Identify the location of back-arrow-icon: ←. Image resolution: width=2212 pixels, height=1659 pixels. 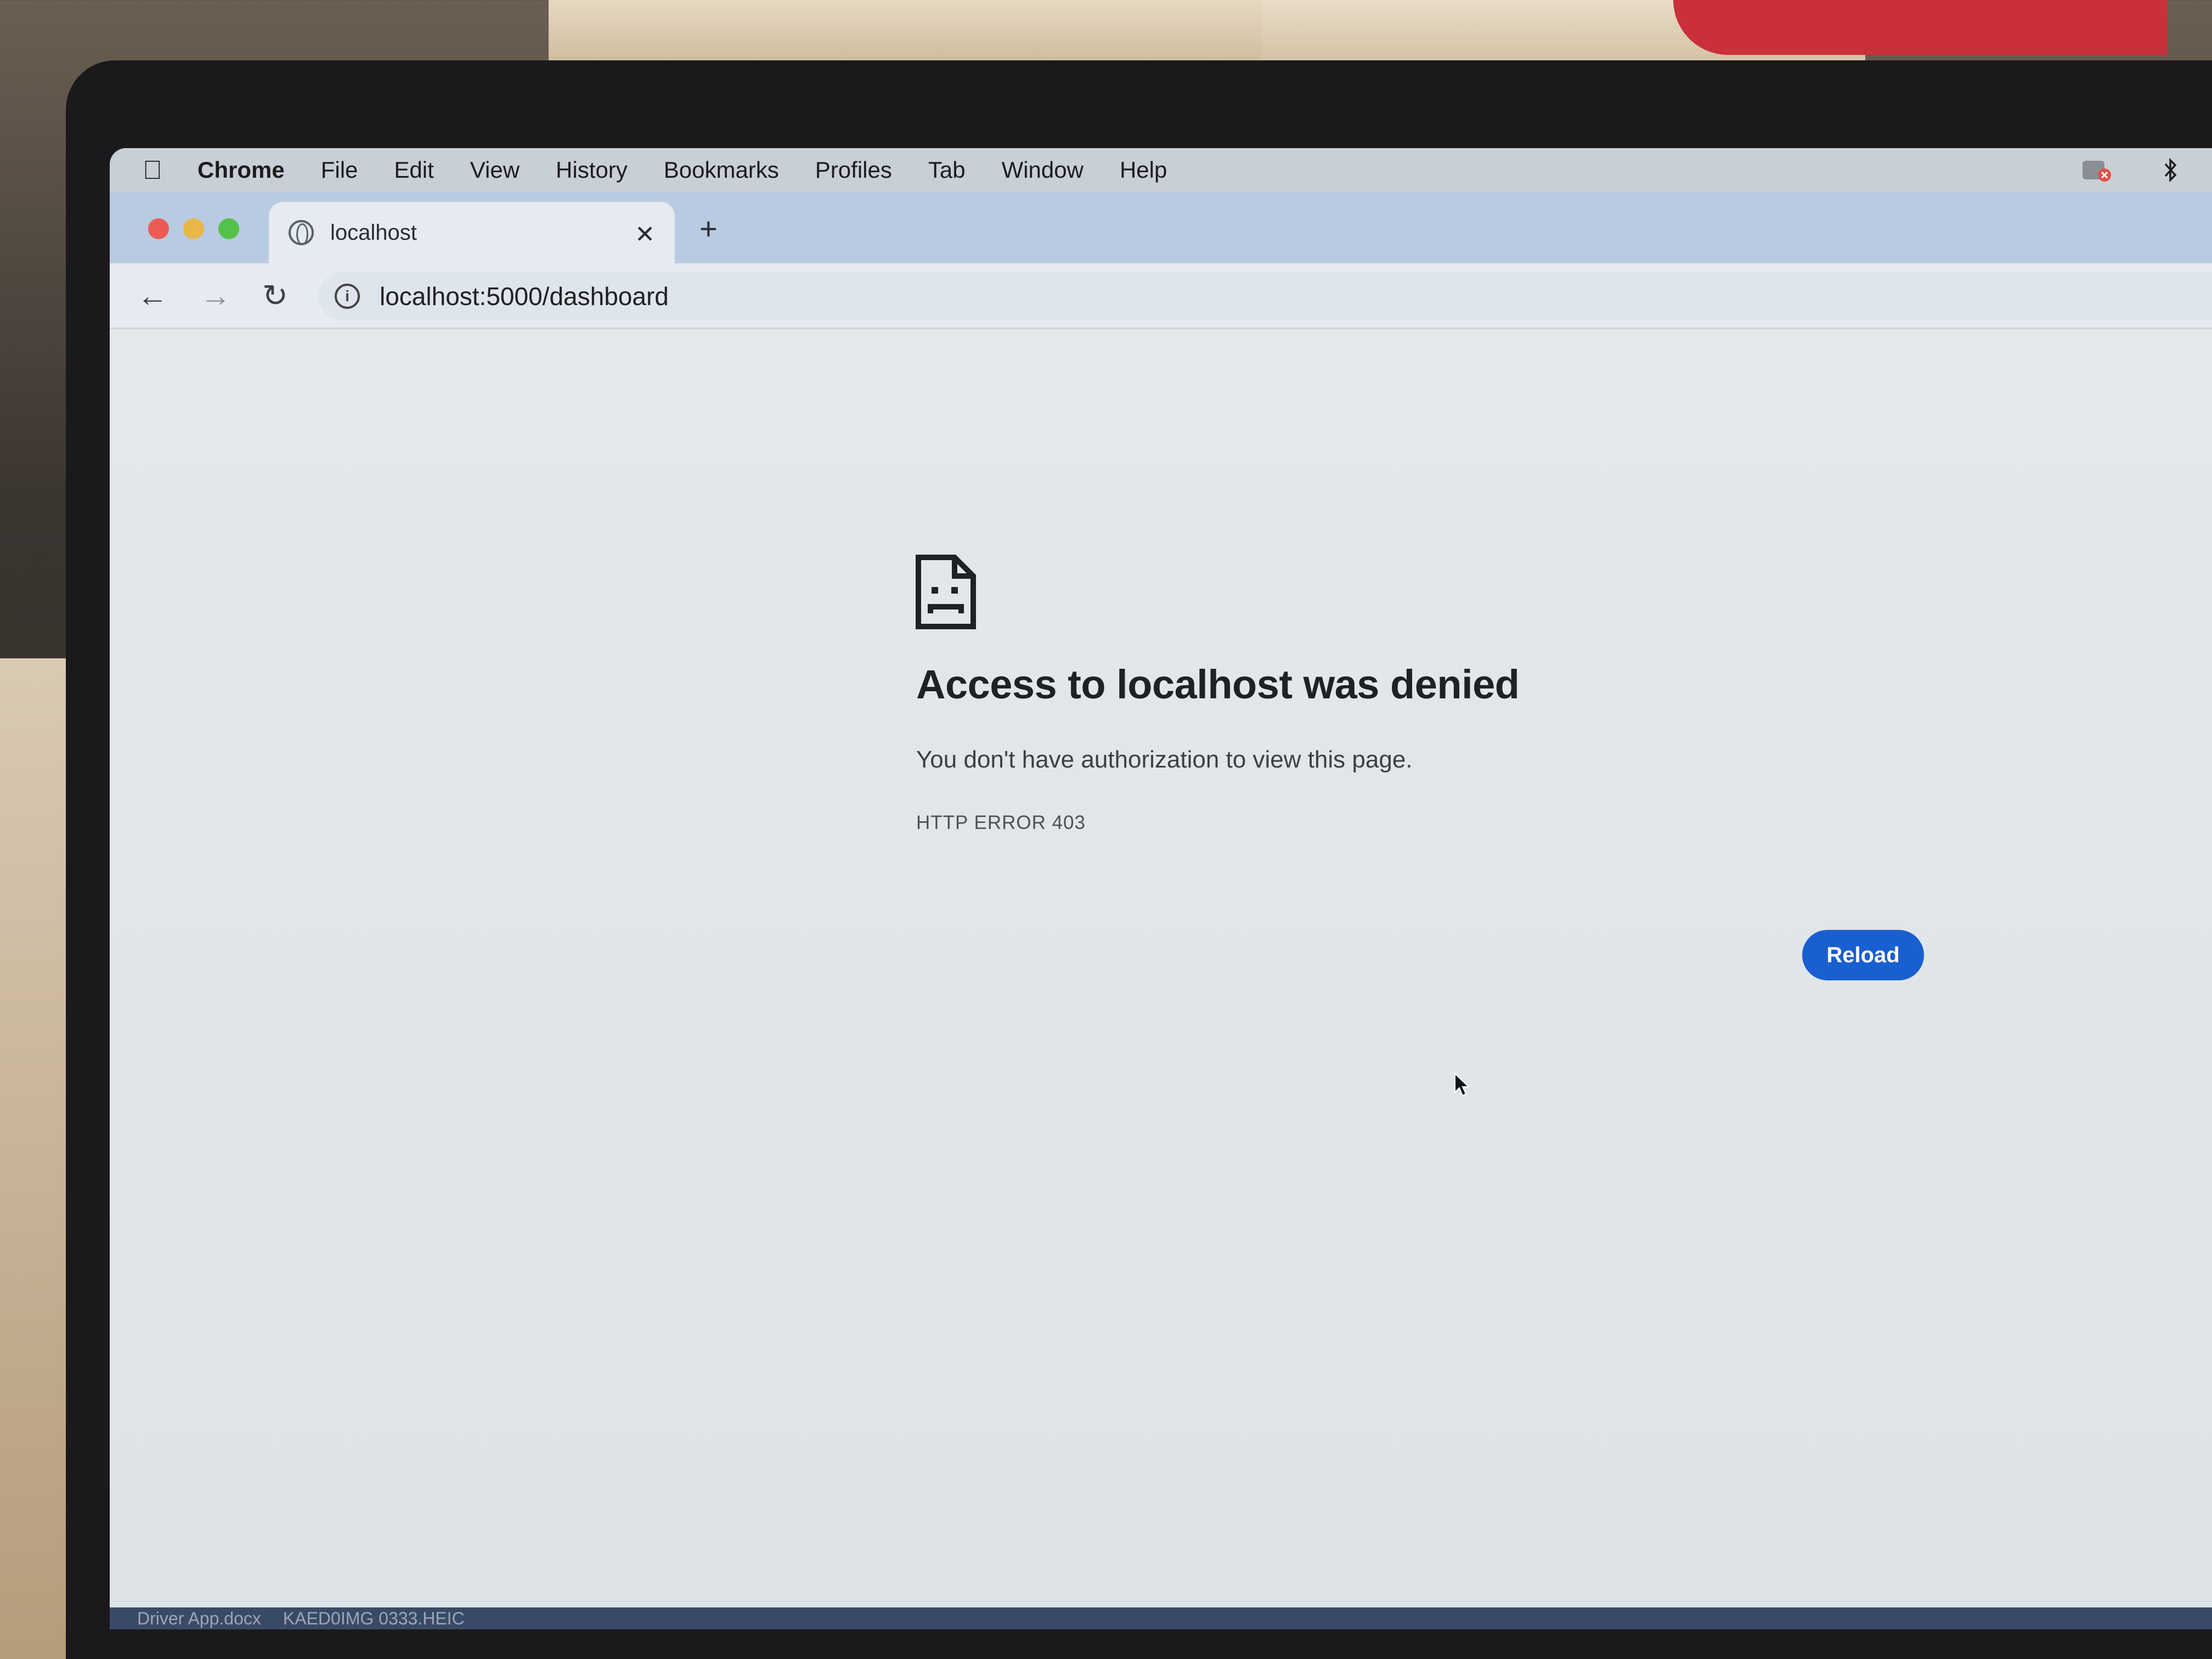
(152, 295).